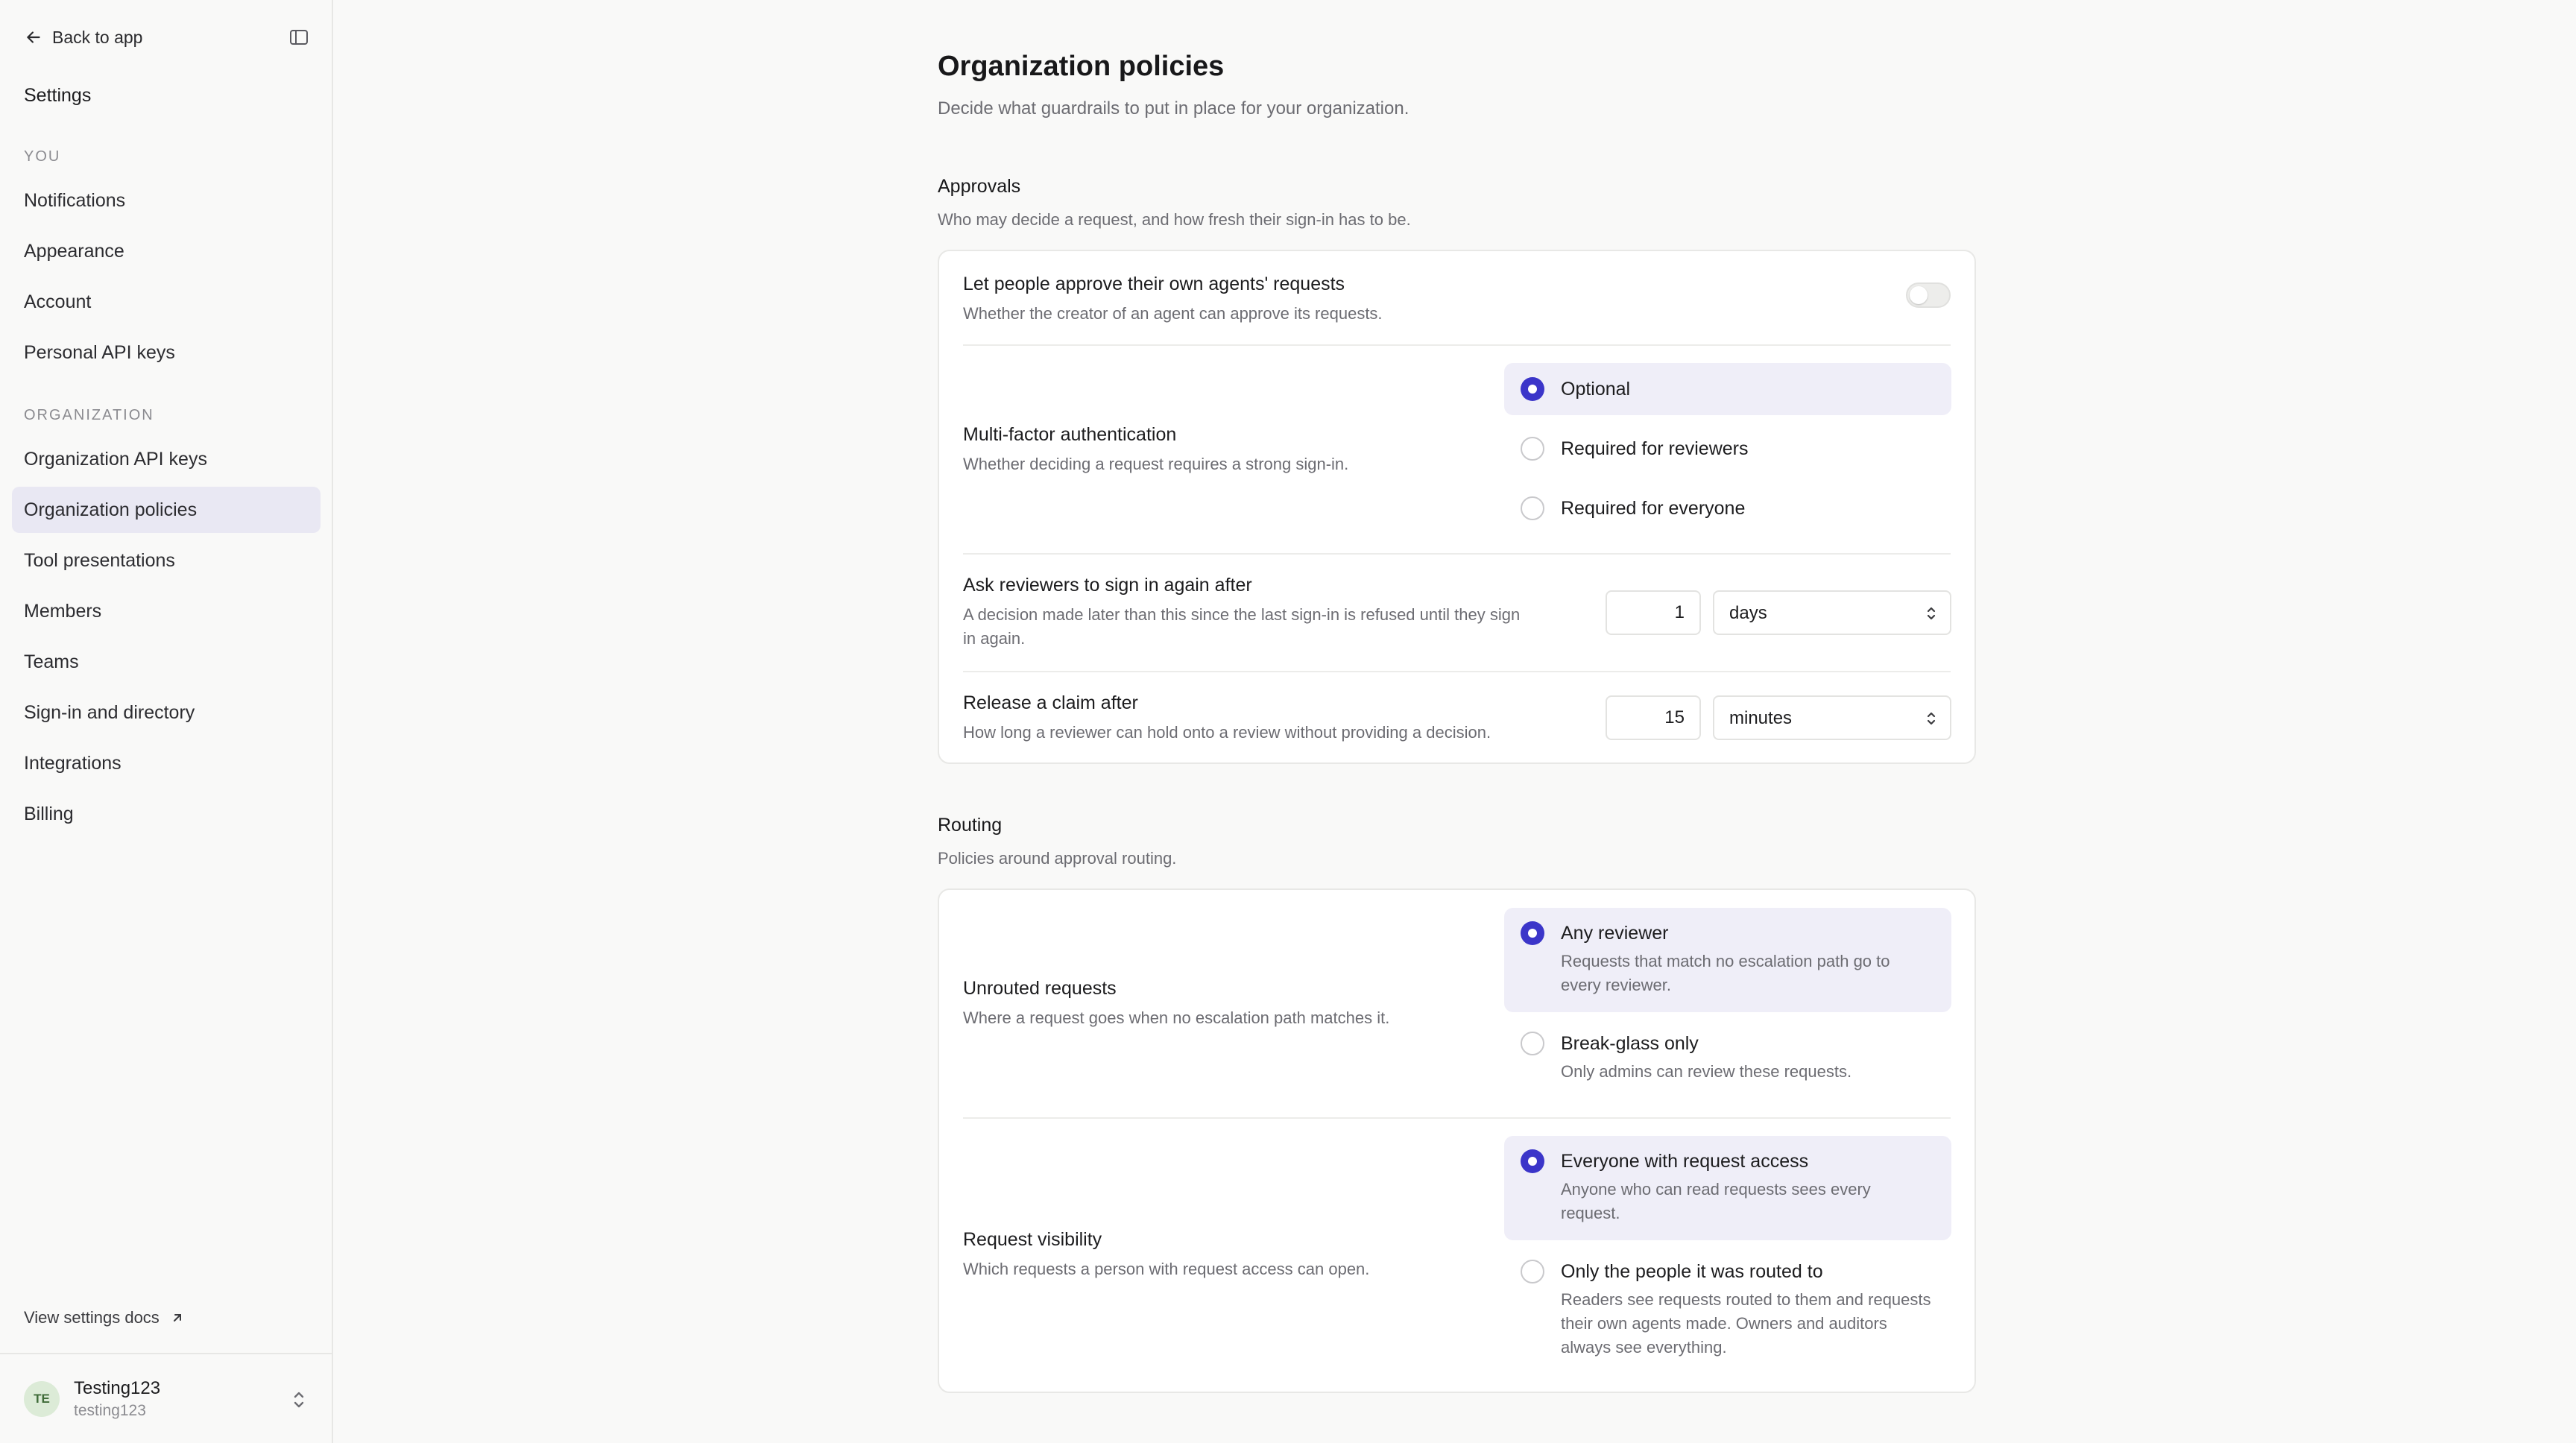  Describe the element at coordinates (1919, 295) in the screenshot. I see `toggle-knob` at that location.